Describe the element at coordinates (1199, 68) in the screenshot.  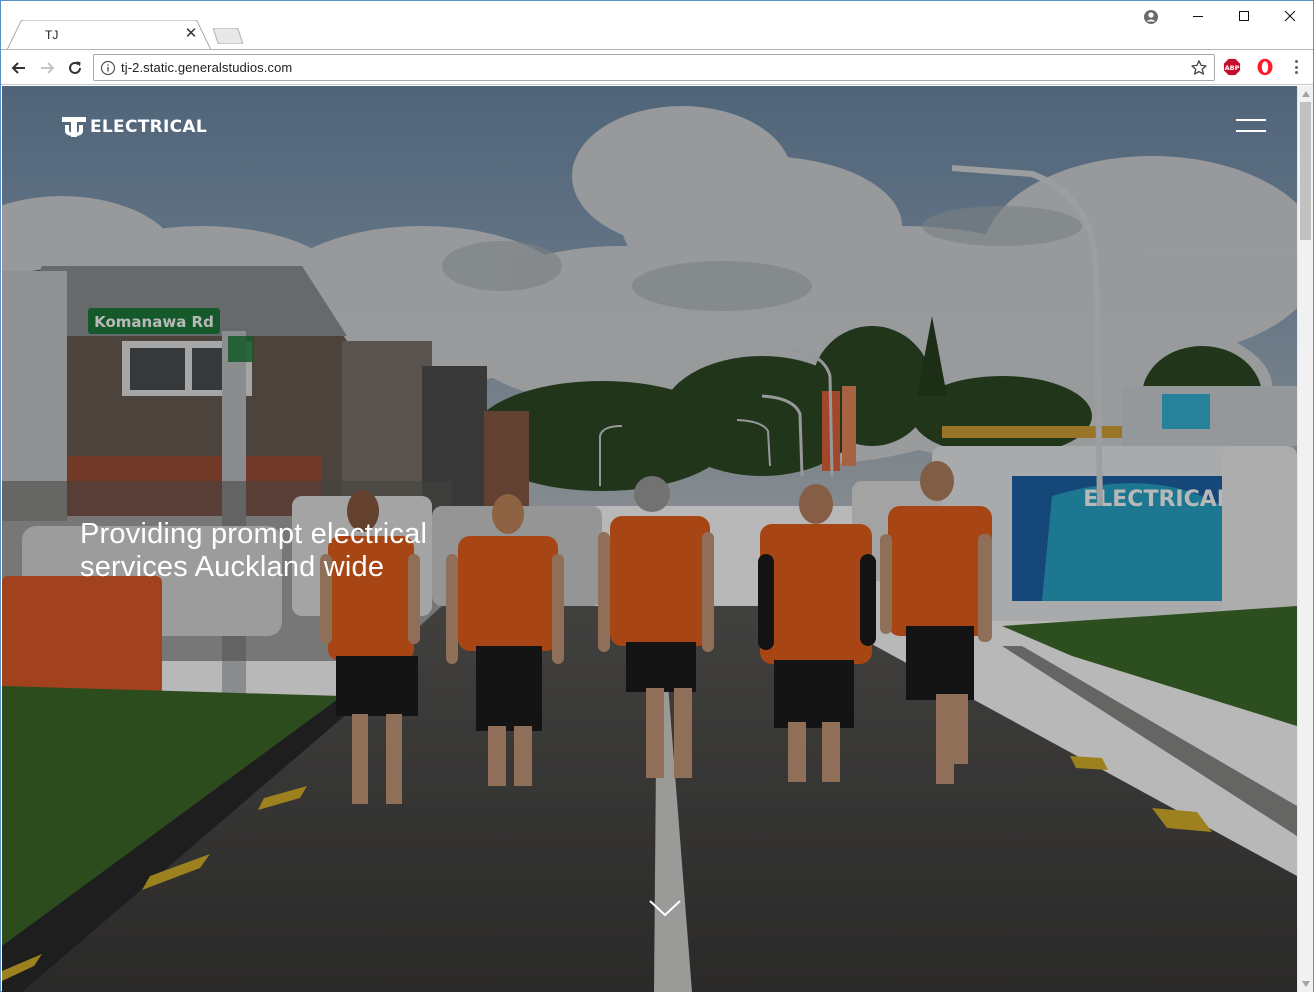
I see `star-icon` at that location.